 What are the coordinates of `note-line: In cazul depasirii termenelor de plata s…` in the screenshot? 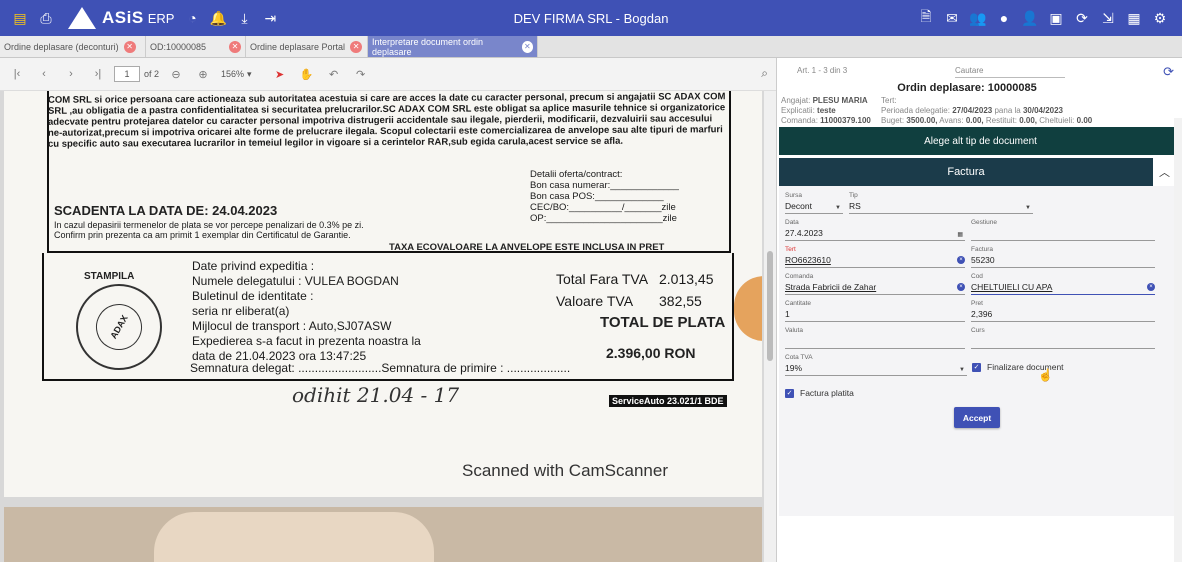 It's located at (209, 225).